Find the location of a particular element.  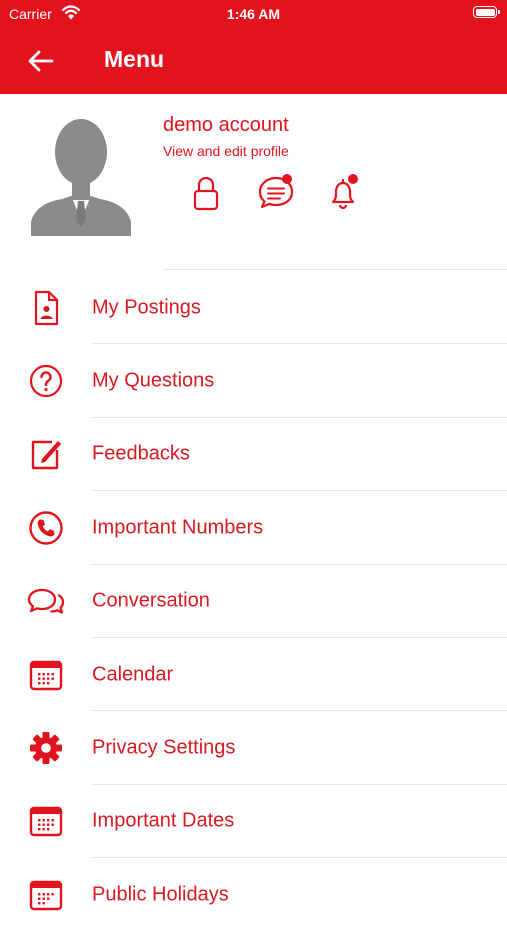

menu-item-label: My Postings is located at coordinates (146, 307).